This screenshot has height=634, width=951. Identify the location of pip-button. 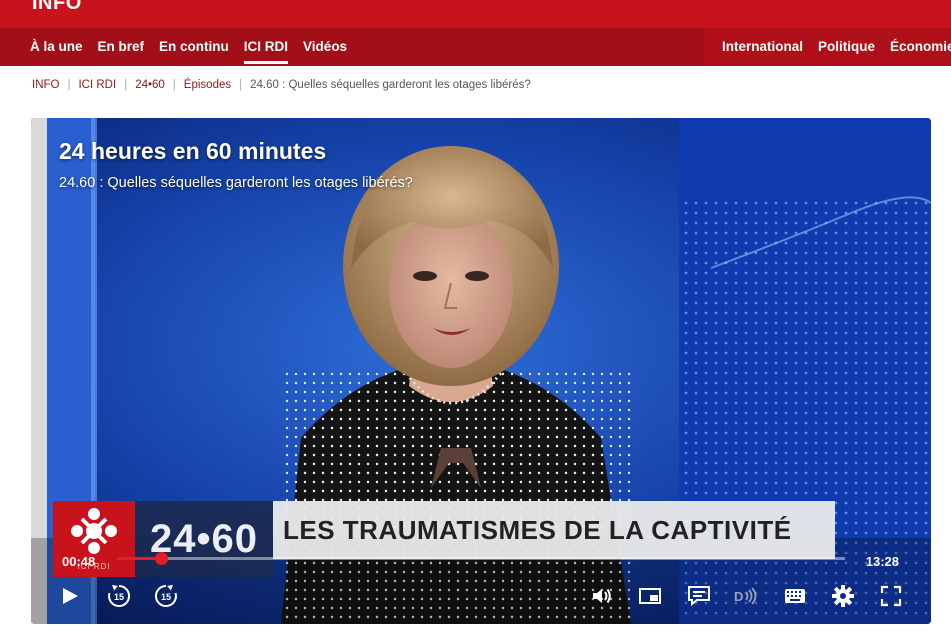
(650, 596).